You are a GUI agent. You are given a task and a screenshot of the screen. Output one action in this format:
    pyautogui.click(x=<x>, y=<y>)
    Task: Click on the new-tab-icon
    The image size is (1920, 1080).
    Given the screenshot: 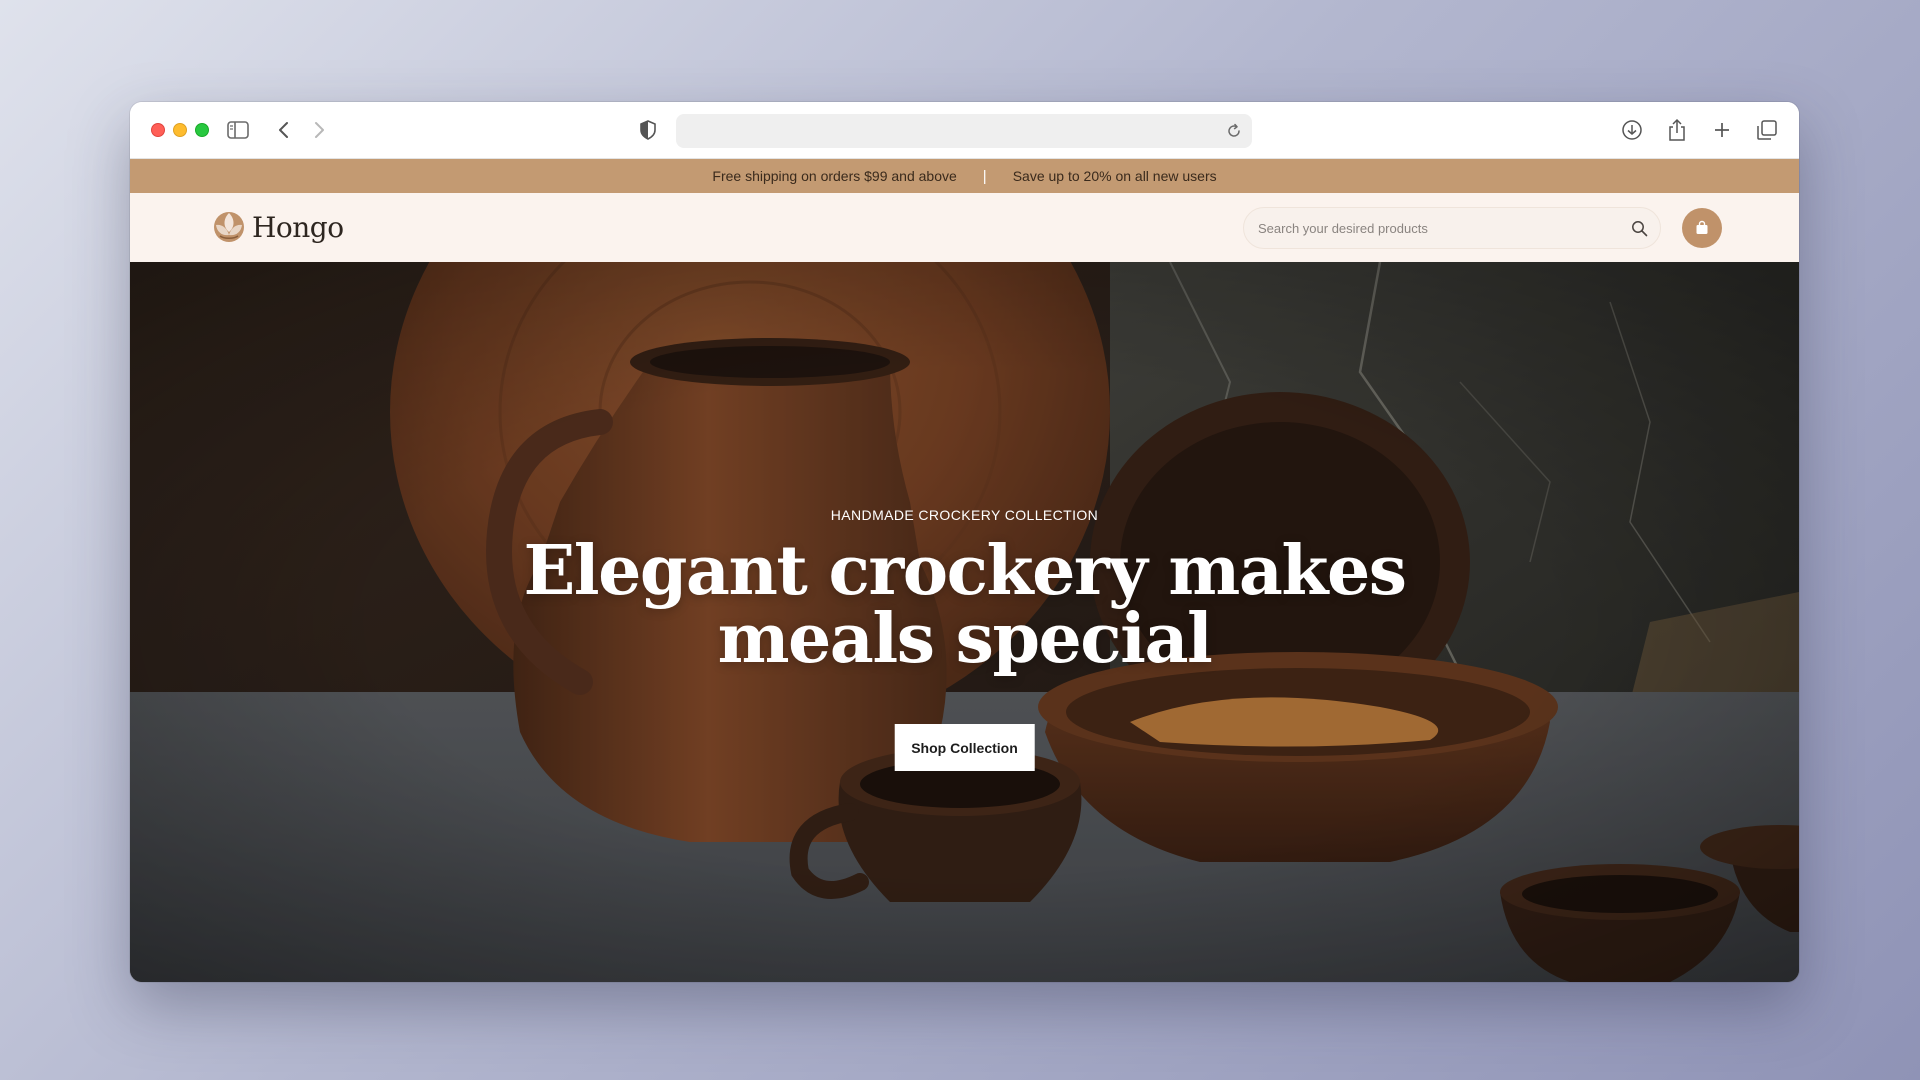 What is the action you would take?
    pyautogui.click(x=1722, y=130)
    